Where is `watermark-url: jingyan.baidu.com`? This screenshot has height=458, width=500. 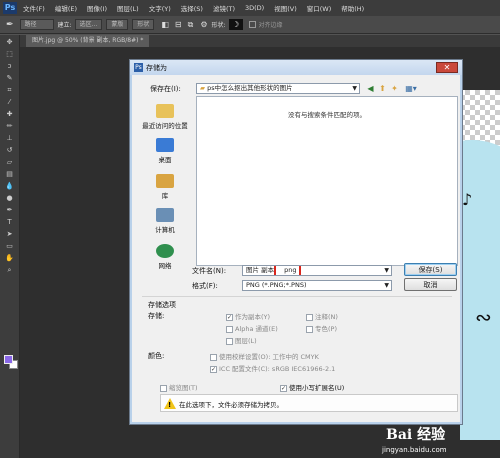 watermark-url: jingyan.baidu.com is located at coordinates (414, 450).